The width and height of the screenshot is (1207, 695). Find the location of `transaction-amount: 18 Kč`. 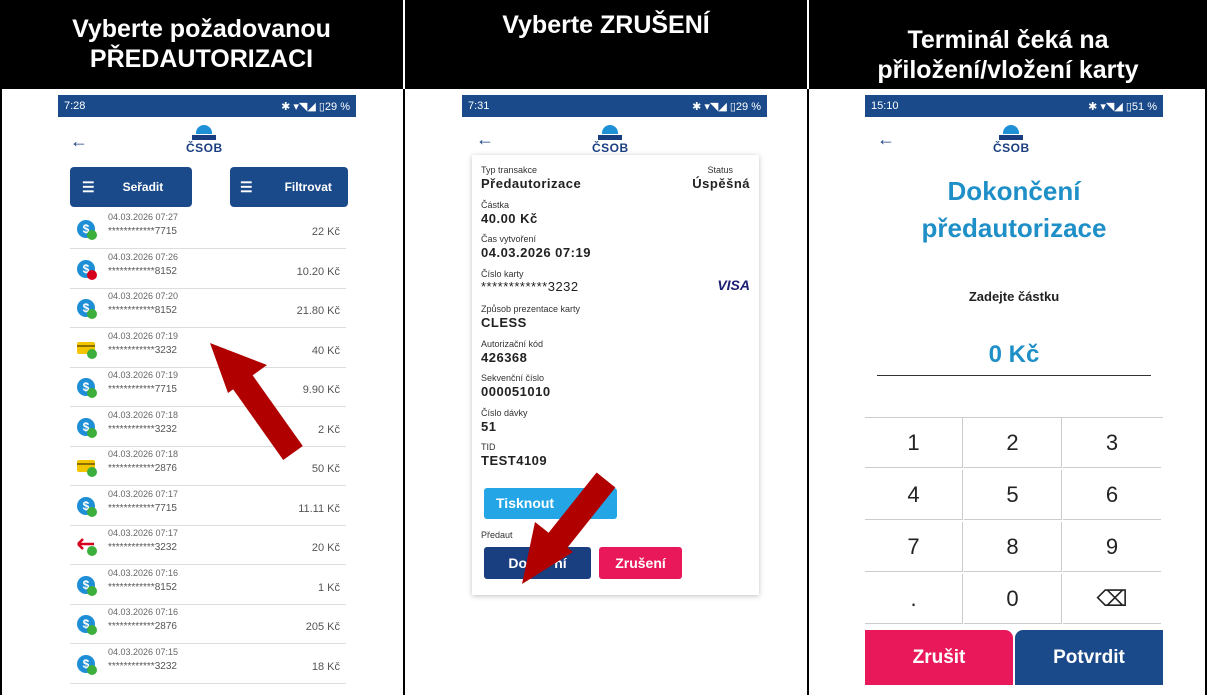

transaction-amount: 18 Kč is located at coordinates (325, 666).